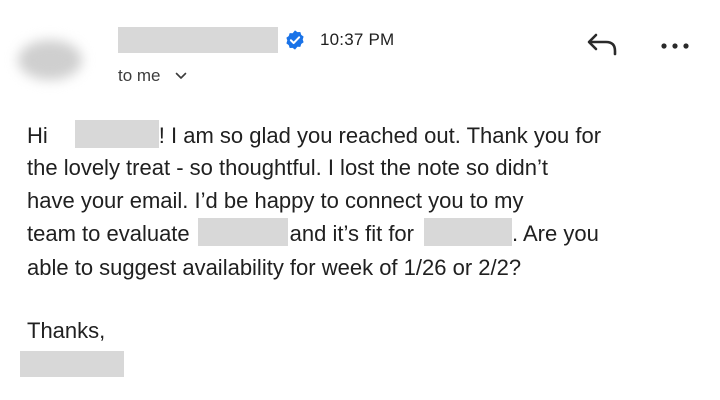  I want to click on more-options-icon, so click(675, 46).